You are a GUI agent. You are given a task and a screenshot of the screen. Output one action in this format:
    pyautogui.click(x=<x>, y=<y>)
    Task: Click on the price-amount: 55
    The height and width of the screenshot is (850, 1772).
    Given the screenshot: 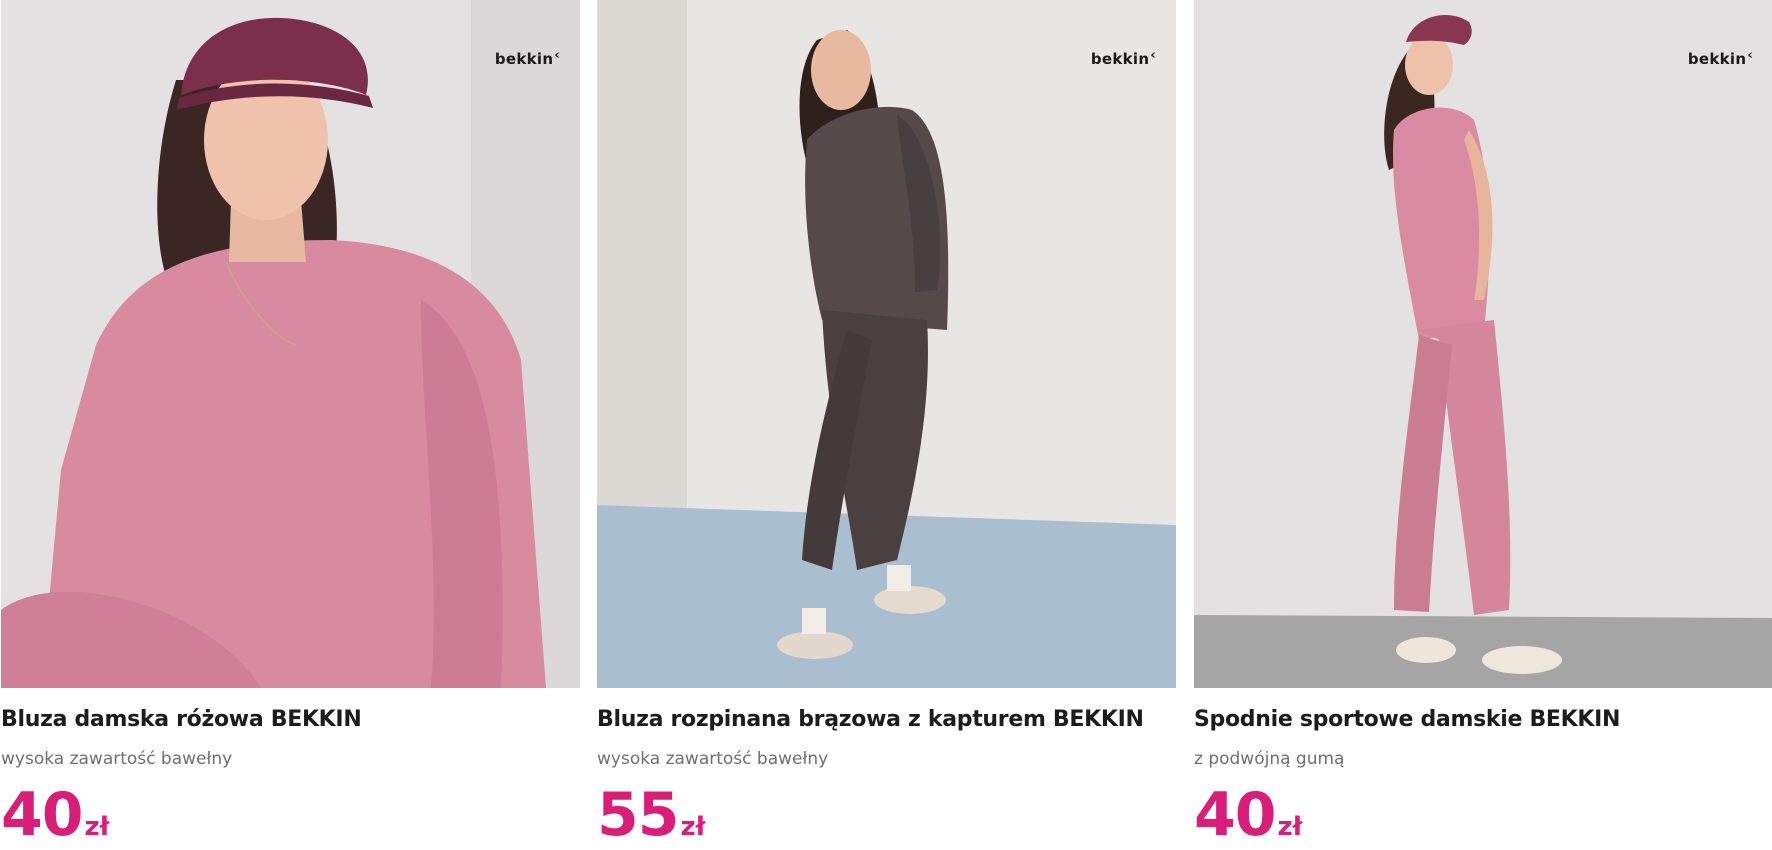 What is the action you would take?
    pyautogui.click(x=638, y=815)
    